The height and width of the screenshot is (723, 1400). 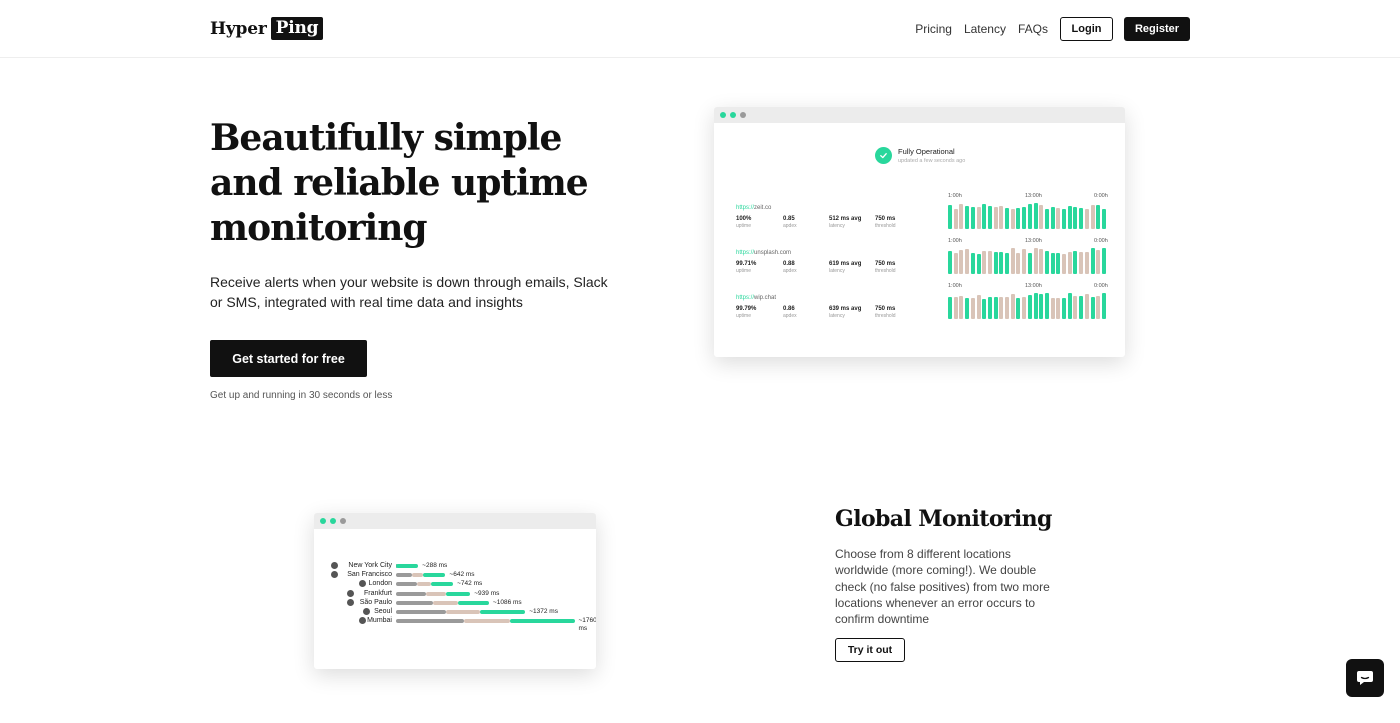 I want to click on login-button: Login, so click(x=1086, y=29).